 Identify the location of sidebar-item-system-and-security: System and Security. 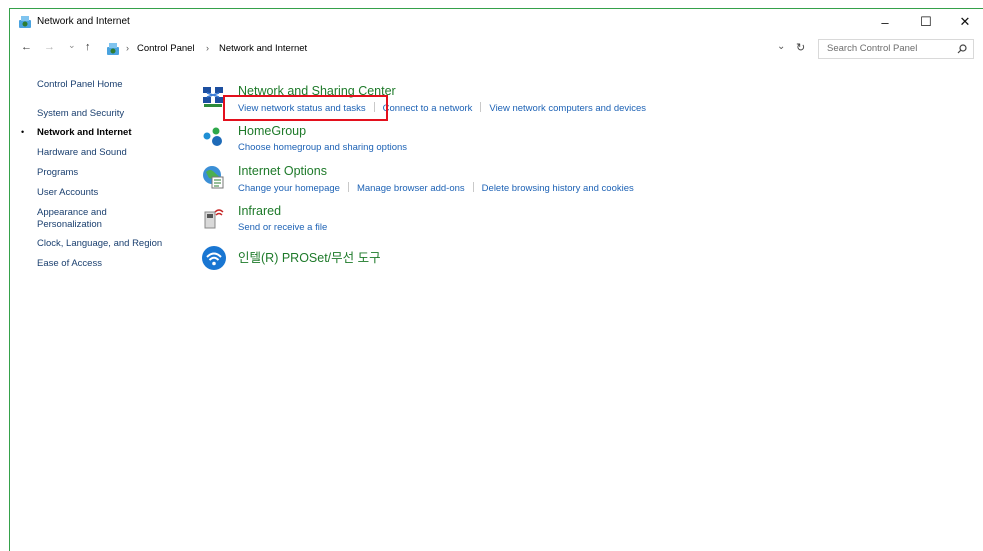
(80, 114).